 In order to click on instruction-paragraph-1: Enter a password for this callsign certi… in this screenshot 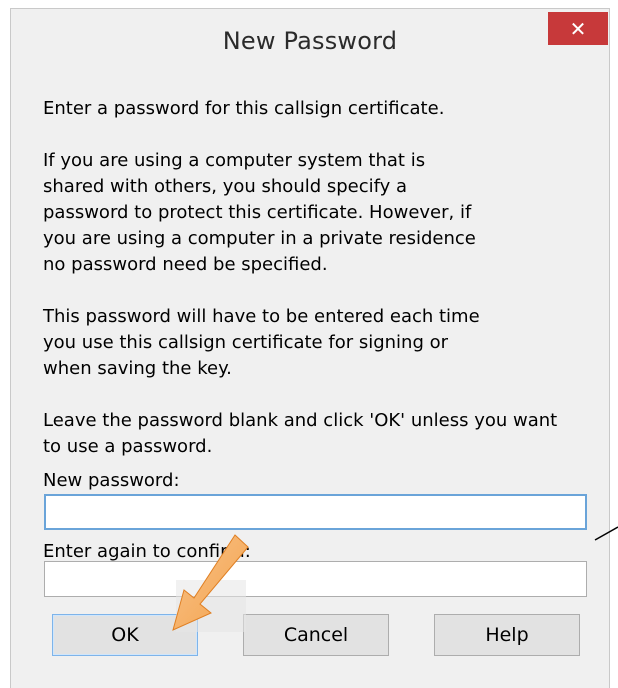, I will do `click(323, 109)`.